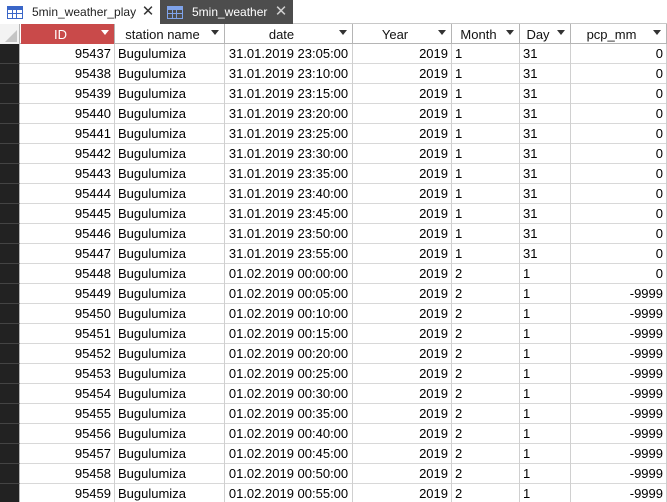  Describe the element at coordinates (289, 74) in the screenshot. I see `cell-date: 31.01.2019 23:10:00` at that location.